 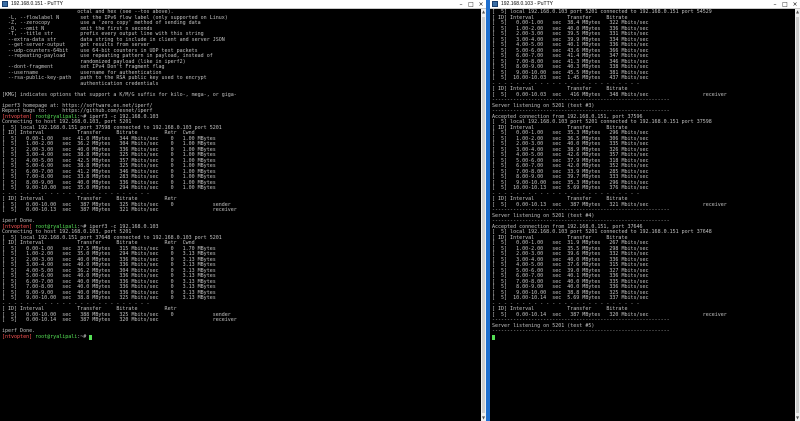 I want to click on right-window-title: 192.168.0.103 - PuTTY, so click(x=527, y=4).